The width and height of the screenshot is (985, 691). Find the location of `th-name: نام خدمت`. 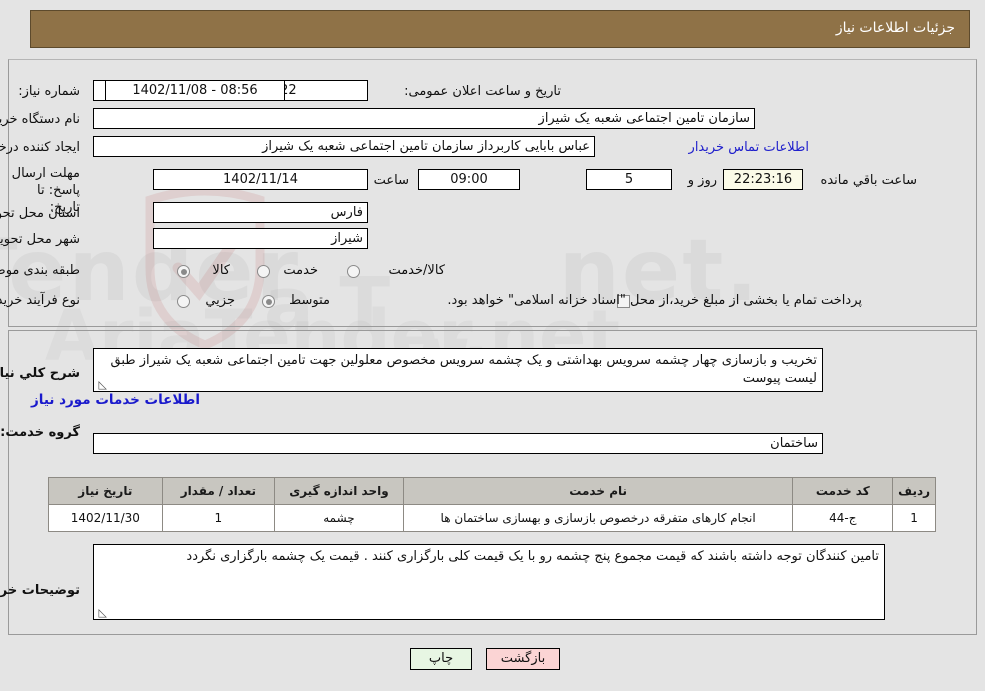

th-name: نام خدمت is located at coordinates (598, 491).